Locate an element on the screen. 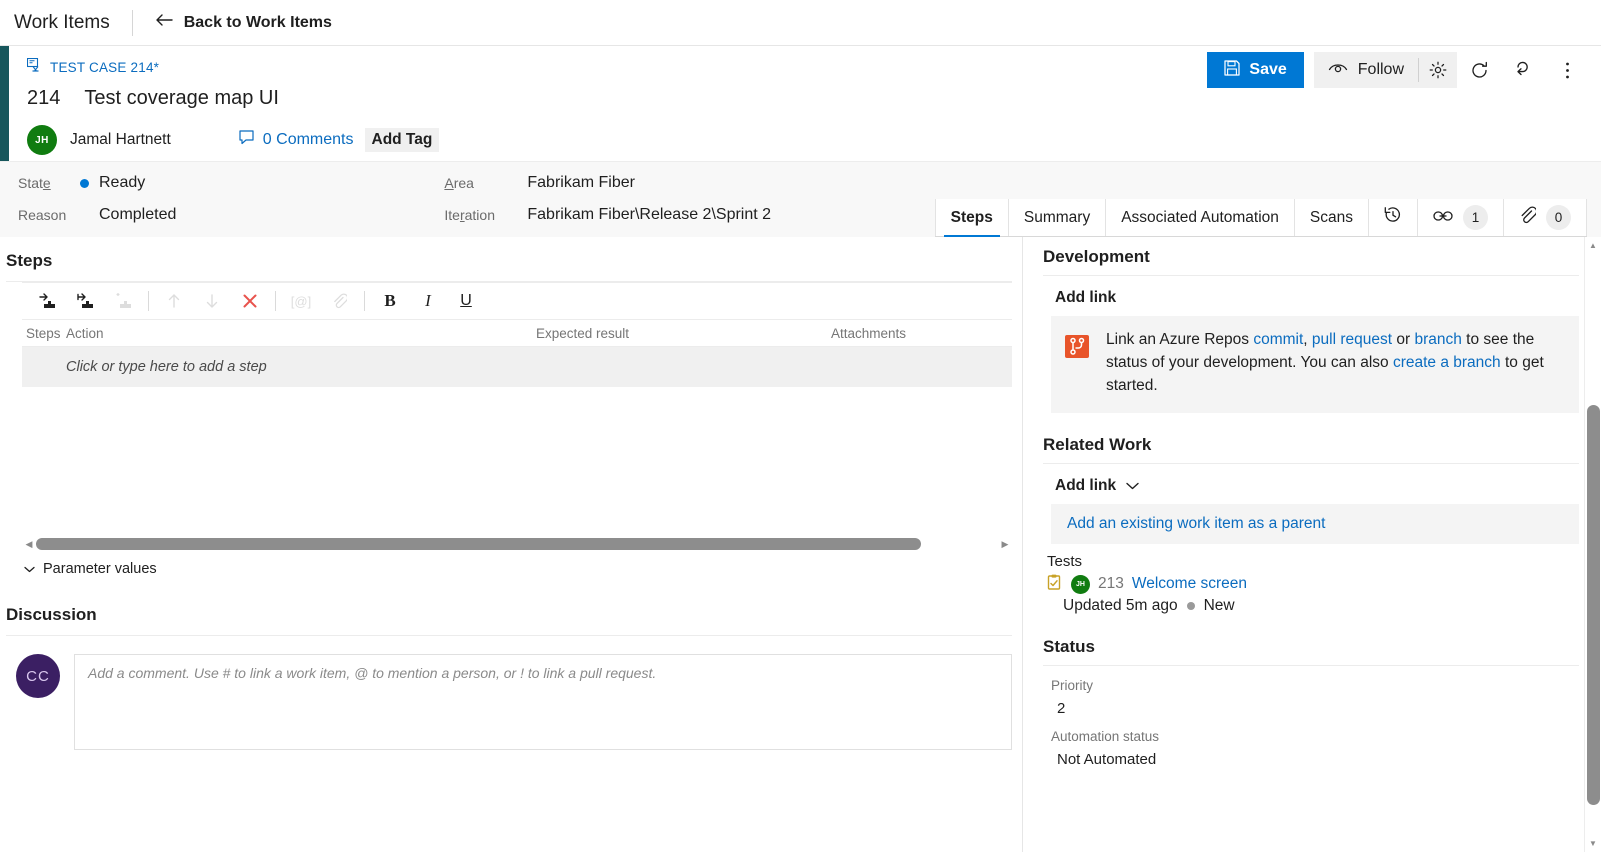 The height and width of the screenshot is (865, 1601). tab-scans: Scans is located at coordinates (1330, 217).